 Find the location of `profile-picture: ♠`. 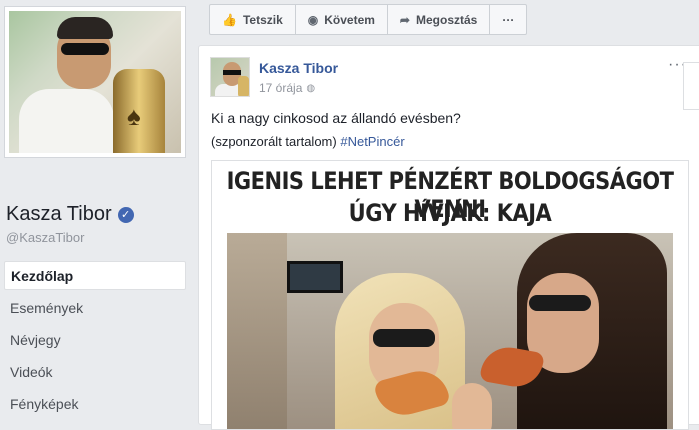

profile-picture: ♠ is located at coordinates (95, 82).